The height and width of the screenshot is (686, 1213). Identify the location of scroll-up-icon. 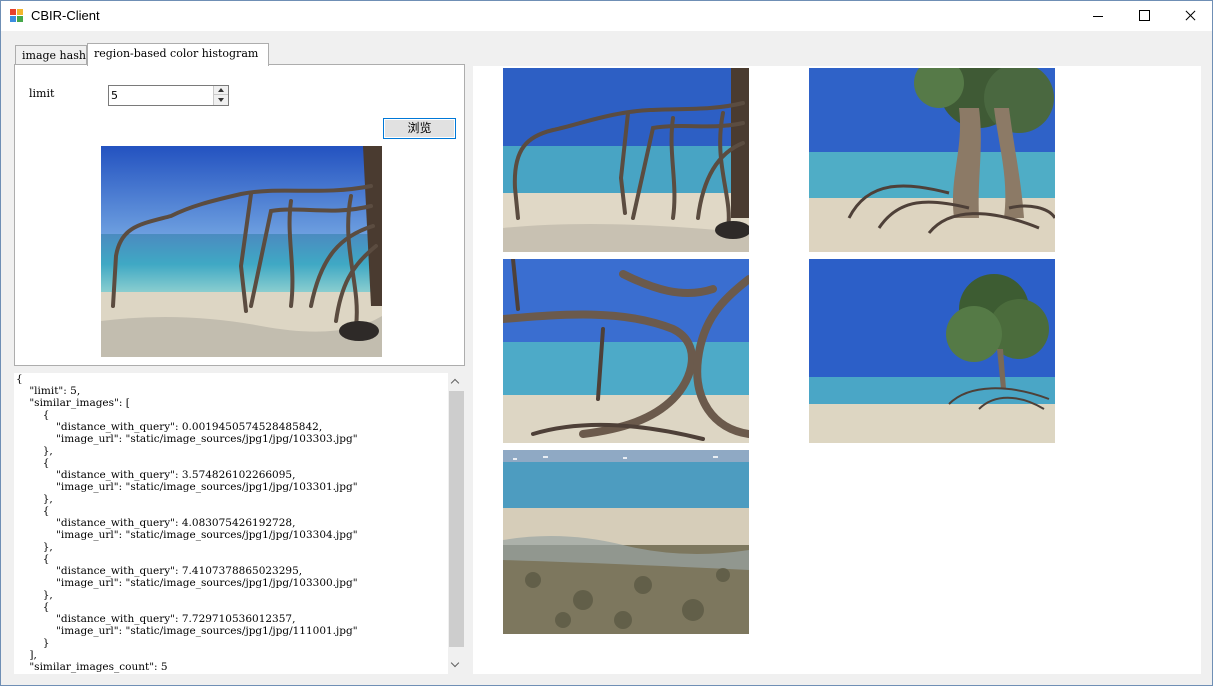
(456, 381).